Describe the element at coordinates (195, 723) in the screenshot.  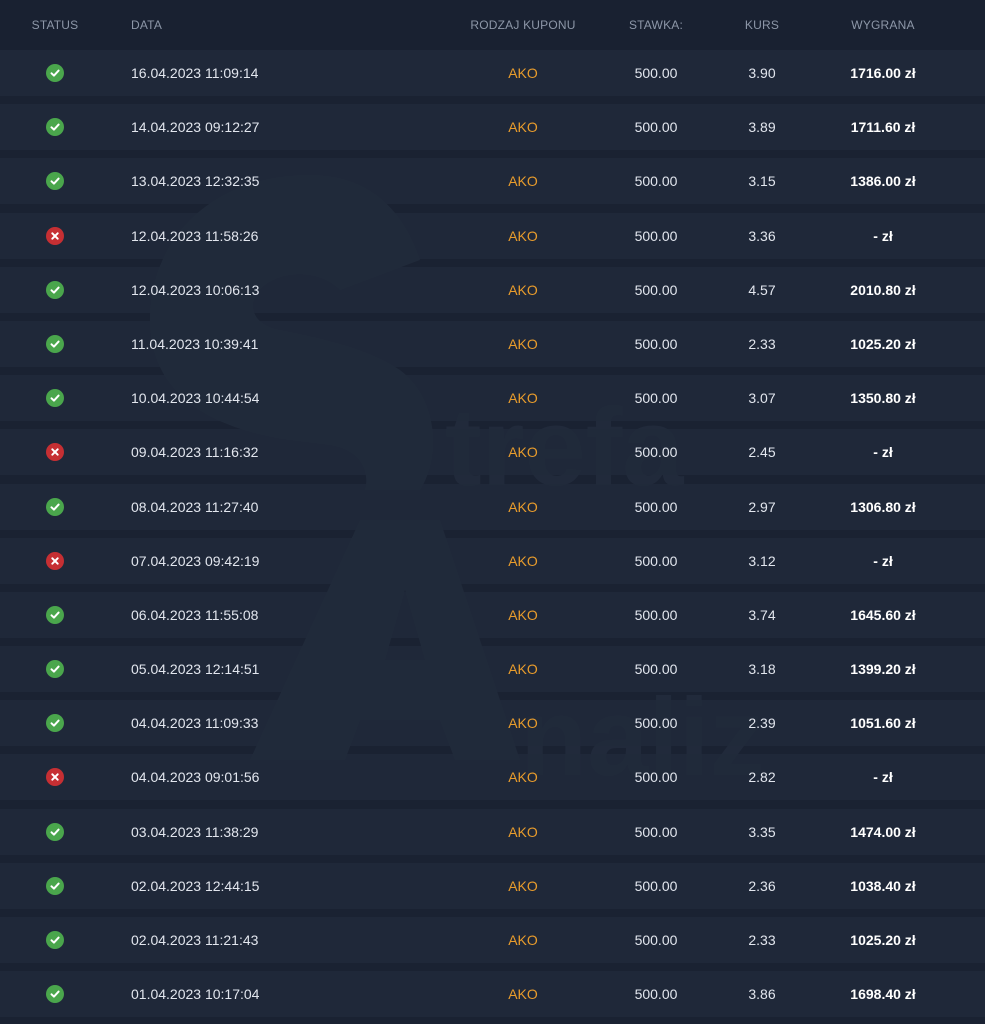
I see `date-cell: 04.04.2023 11:09:33` at that location.